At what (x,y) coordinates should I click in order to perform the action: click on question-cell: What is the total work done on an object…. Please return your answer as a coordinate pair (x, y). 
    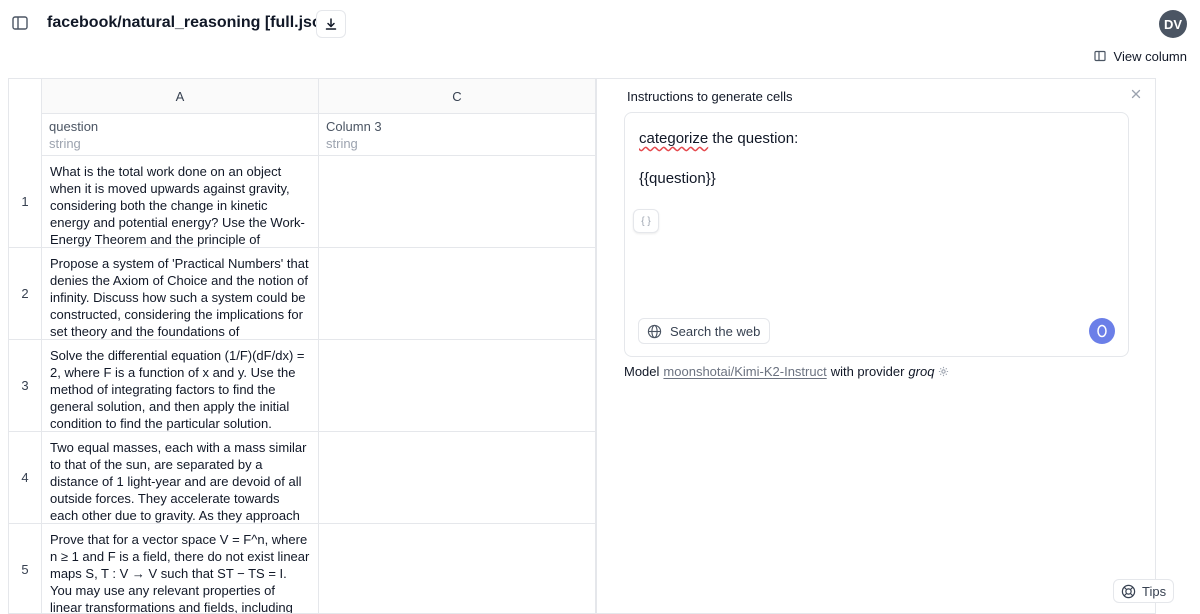
    Looking at the image, I should click on (180, 201).